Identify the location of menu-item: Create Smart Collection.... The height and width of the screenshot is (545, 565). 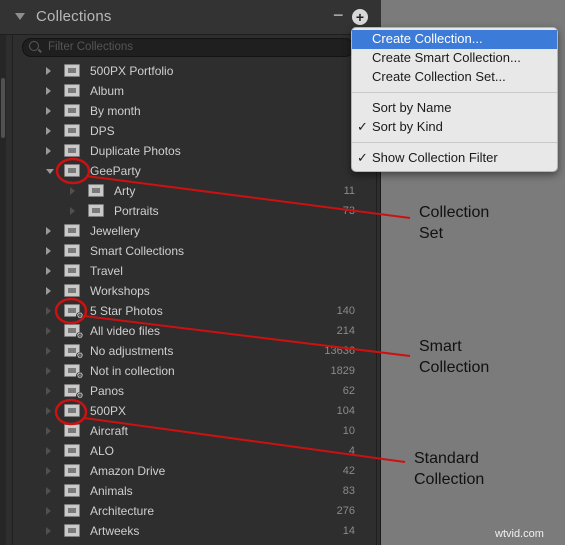
(454, 58).